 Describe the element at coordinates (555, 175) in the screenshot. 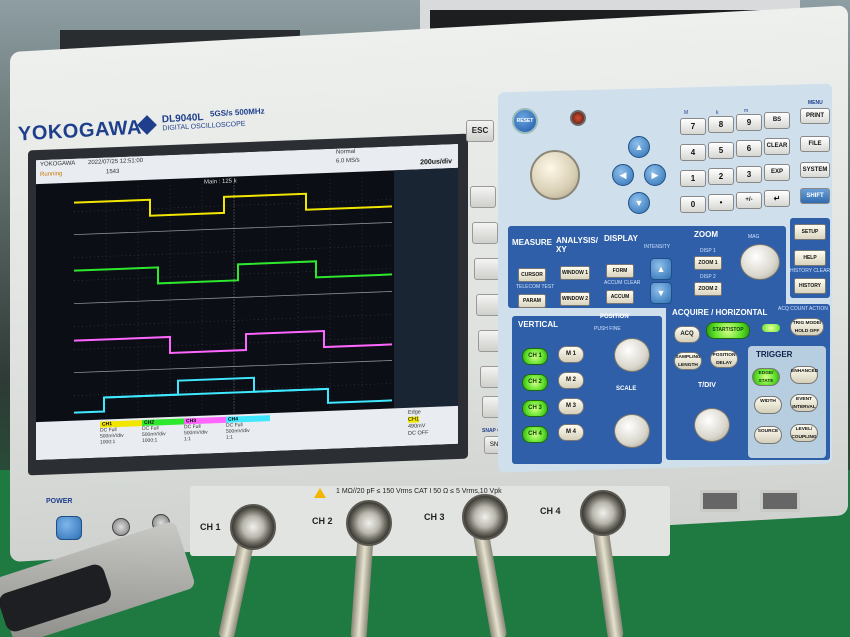

I see `jog-shuttle-knob` at that location.